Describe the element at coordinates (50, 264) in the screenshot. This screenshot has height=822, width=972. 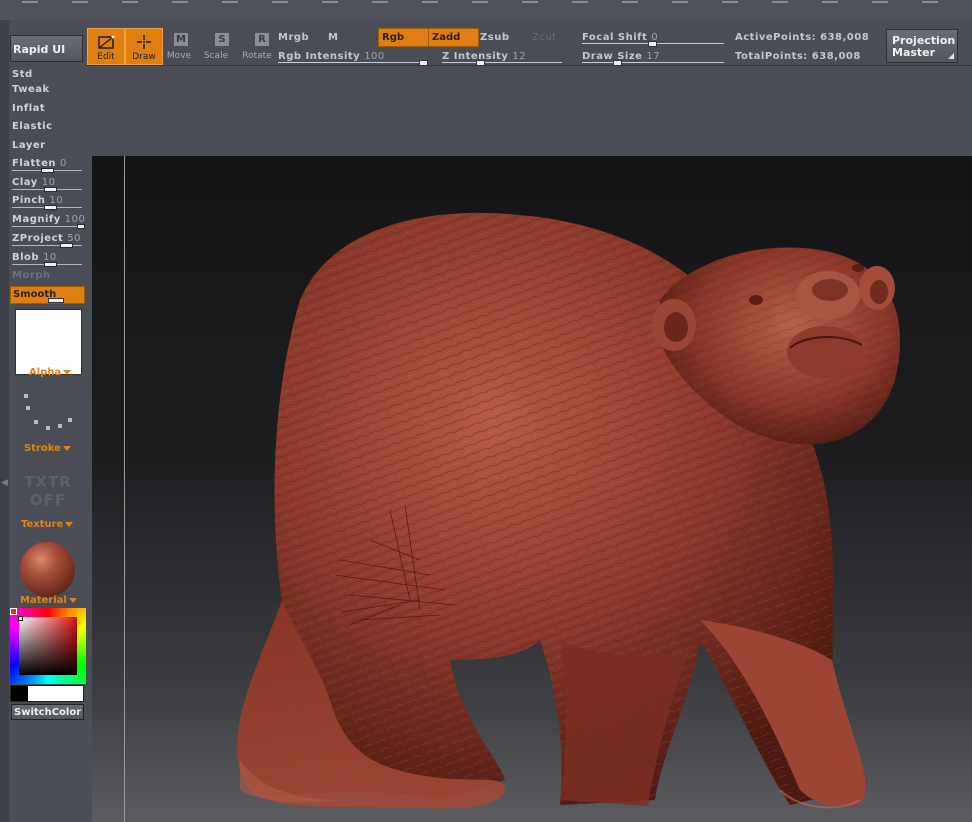
I see `blob-knob` at that location.